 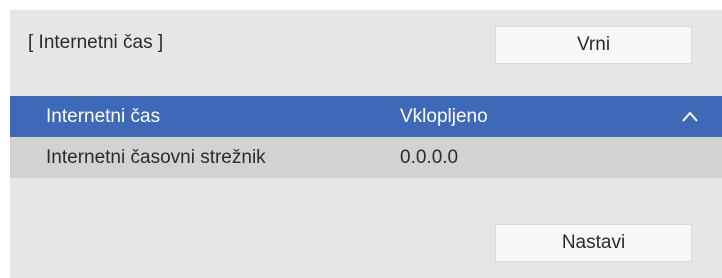 I want to click on setting-row-internet-time: Internetni čas Vklopljeno, so click(x=366, y=116).